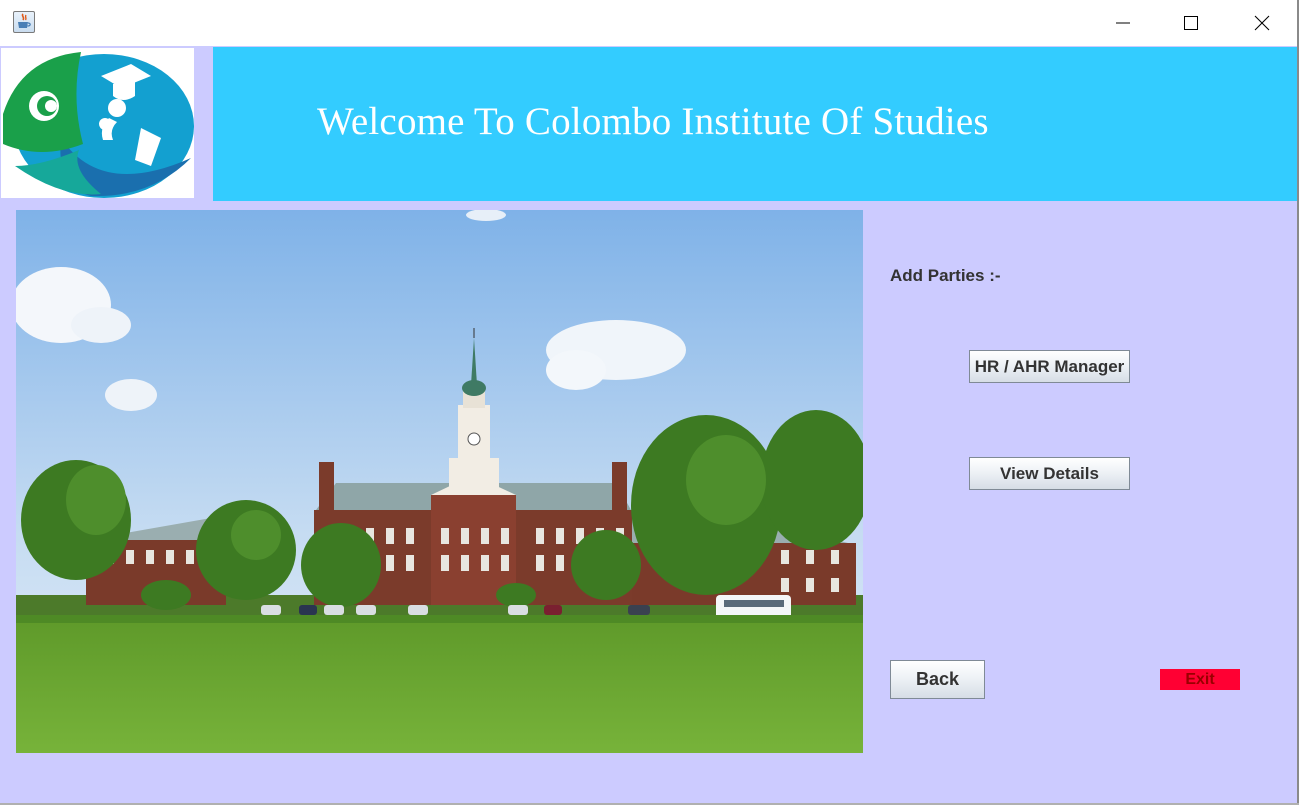 This screenshot has height=805, width=1299. Describe the element at coordinates (1200, 679) in the screenshot. I see `exit-button: Exit` at that location.